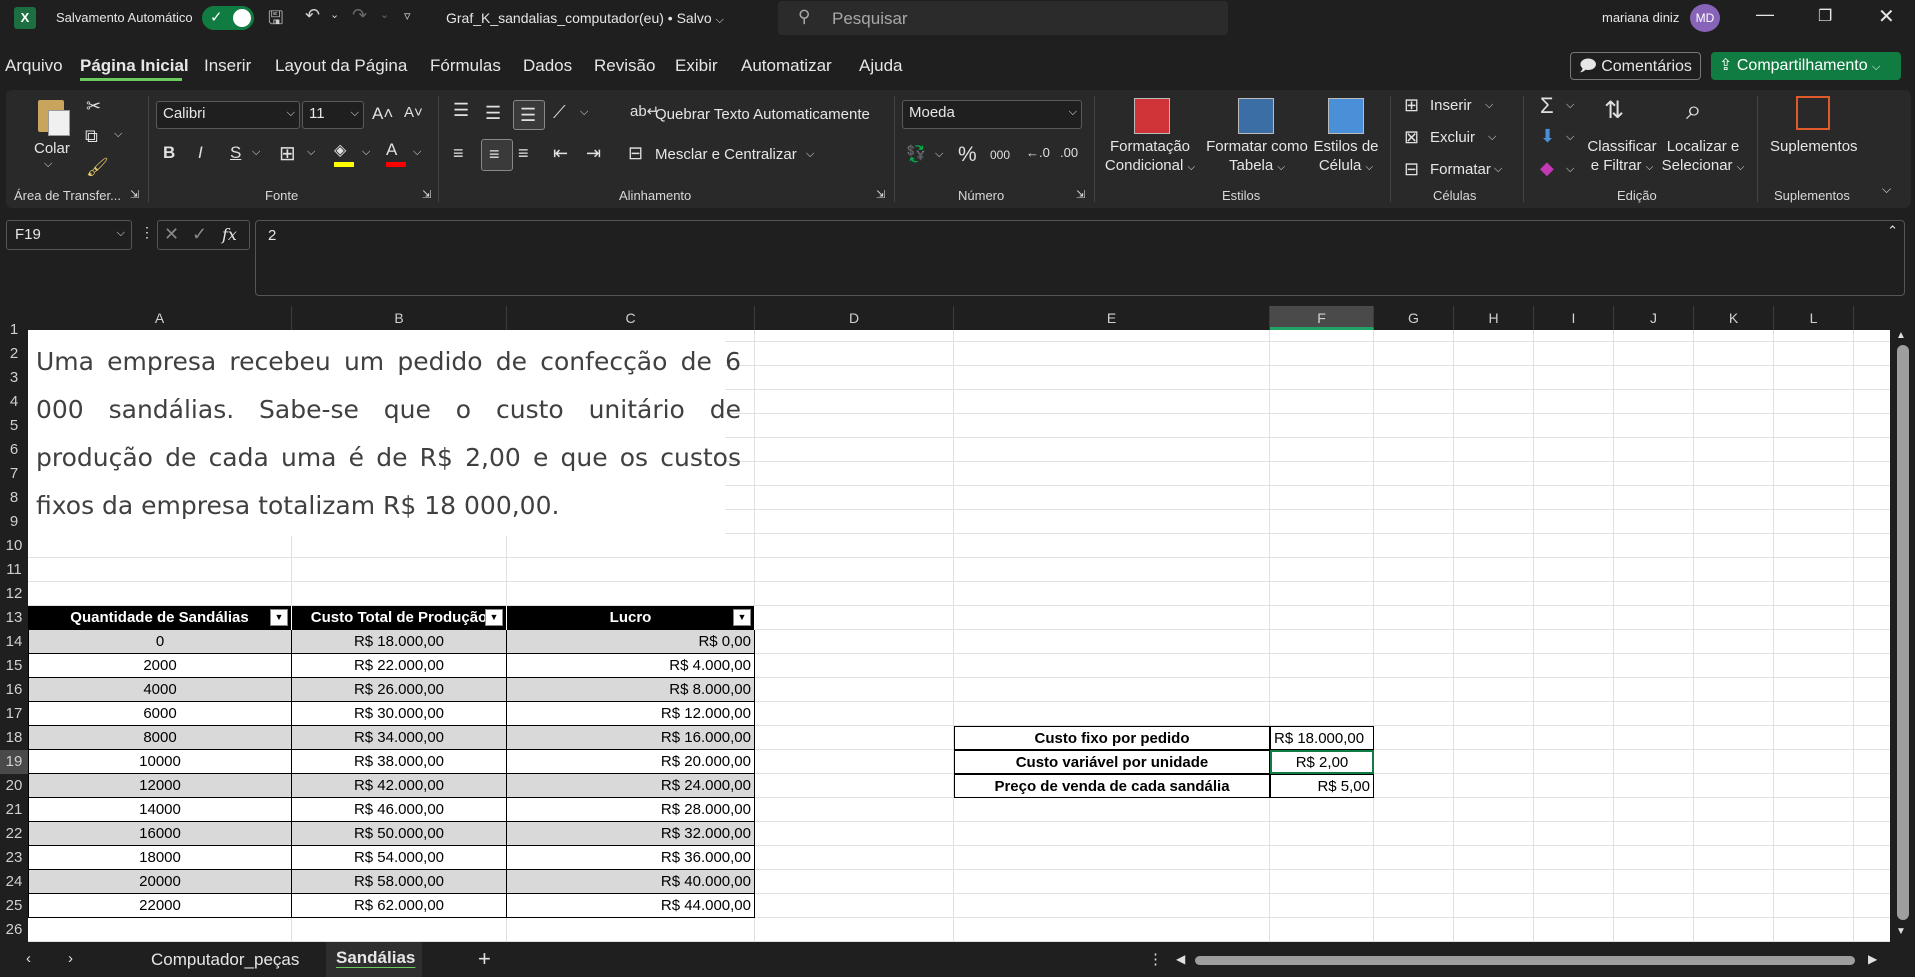 This screenshot has height=977, width=1915. I want to click on share-button: ⇪ Compartilhamento ⌵, so click(1806, 66).